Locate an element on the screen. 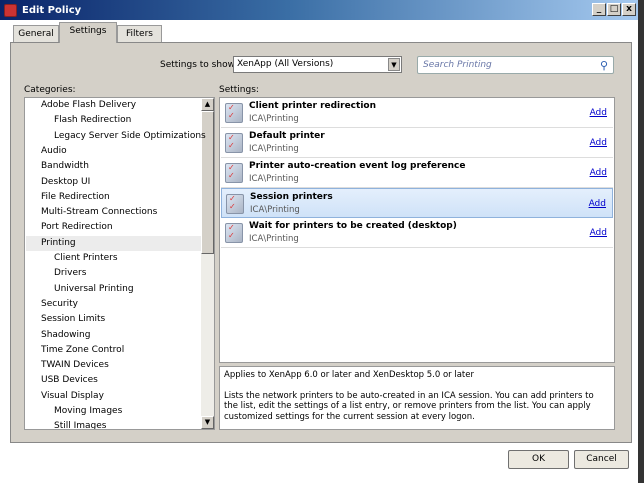  window-edge is located at coordinates (641, 241).